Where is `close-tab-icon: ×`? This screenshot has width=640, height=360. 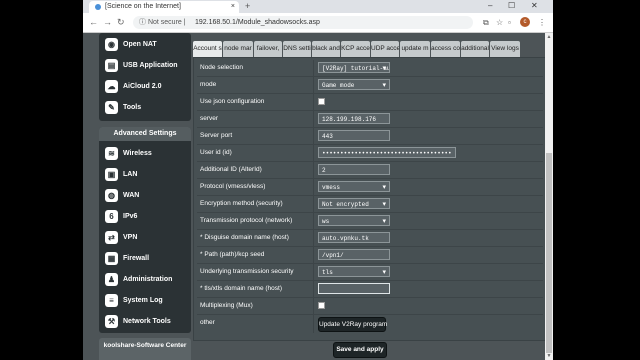 close-tab-icon: × is located at coordinates (233, 7).